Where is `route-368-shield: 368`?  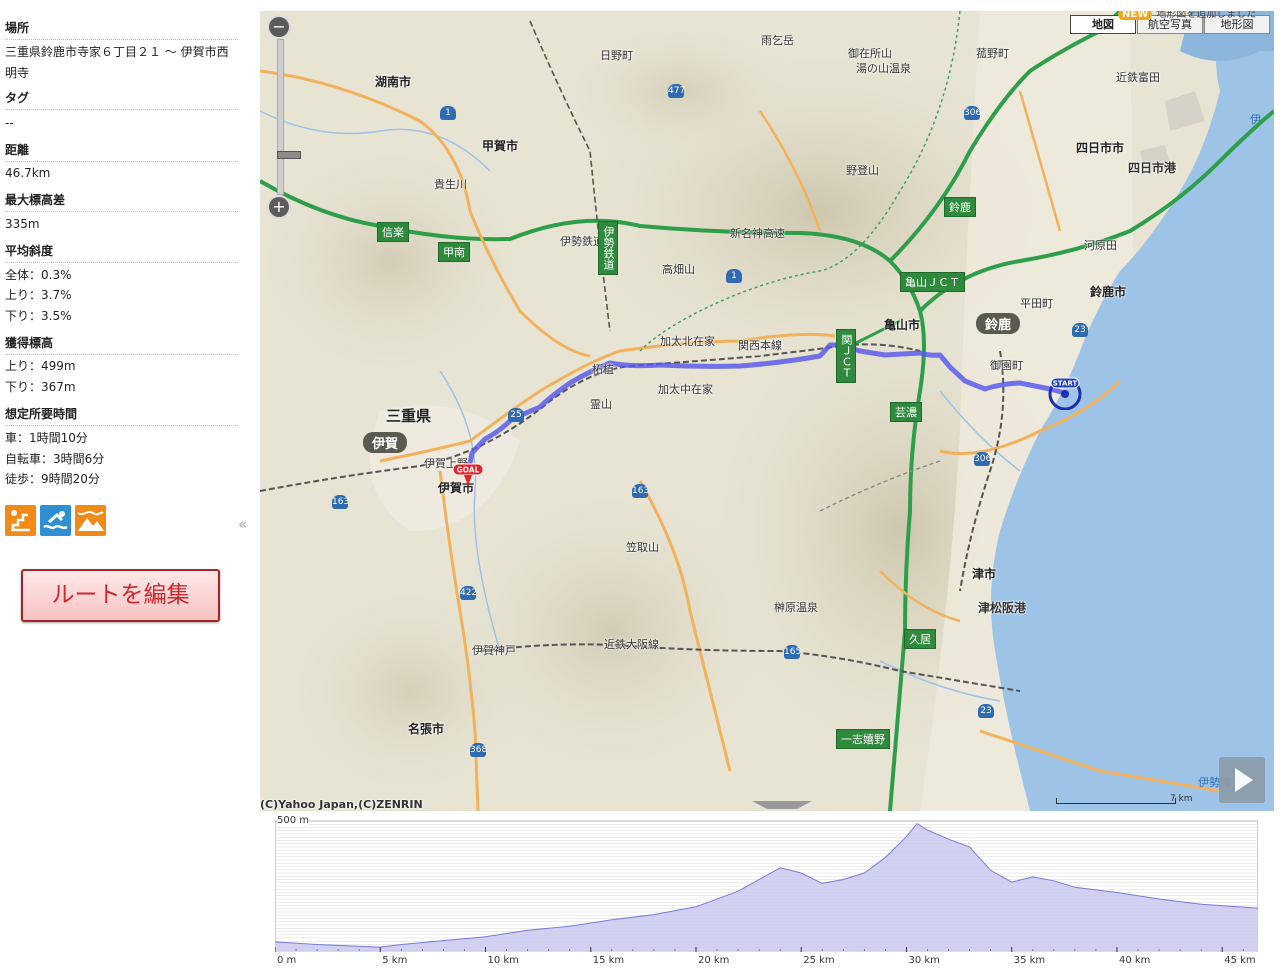 route-368-shield: 368 is located at coordinates (479, 750).